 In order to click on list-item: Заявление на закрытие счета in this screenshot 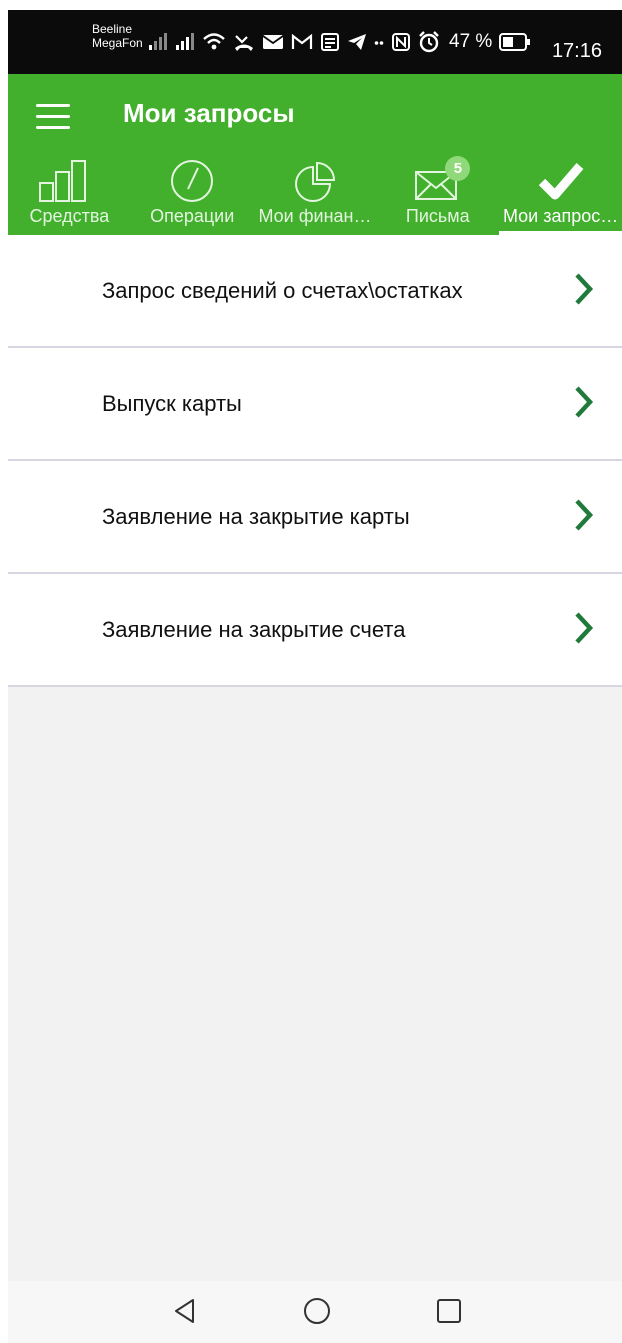, I will do `click(315, 630)`.